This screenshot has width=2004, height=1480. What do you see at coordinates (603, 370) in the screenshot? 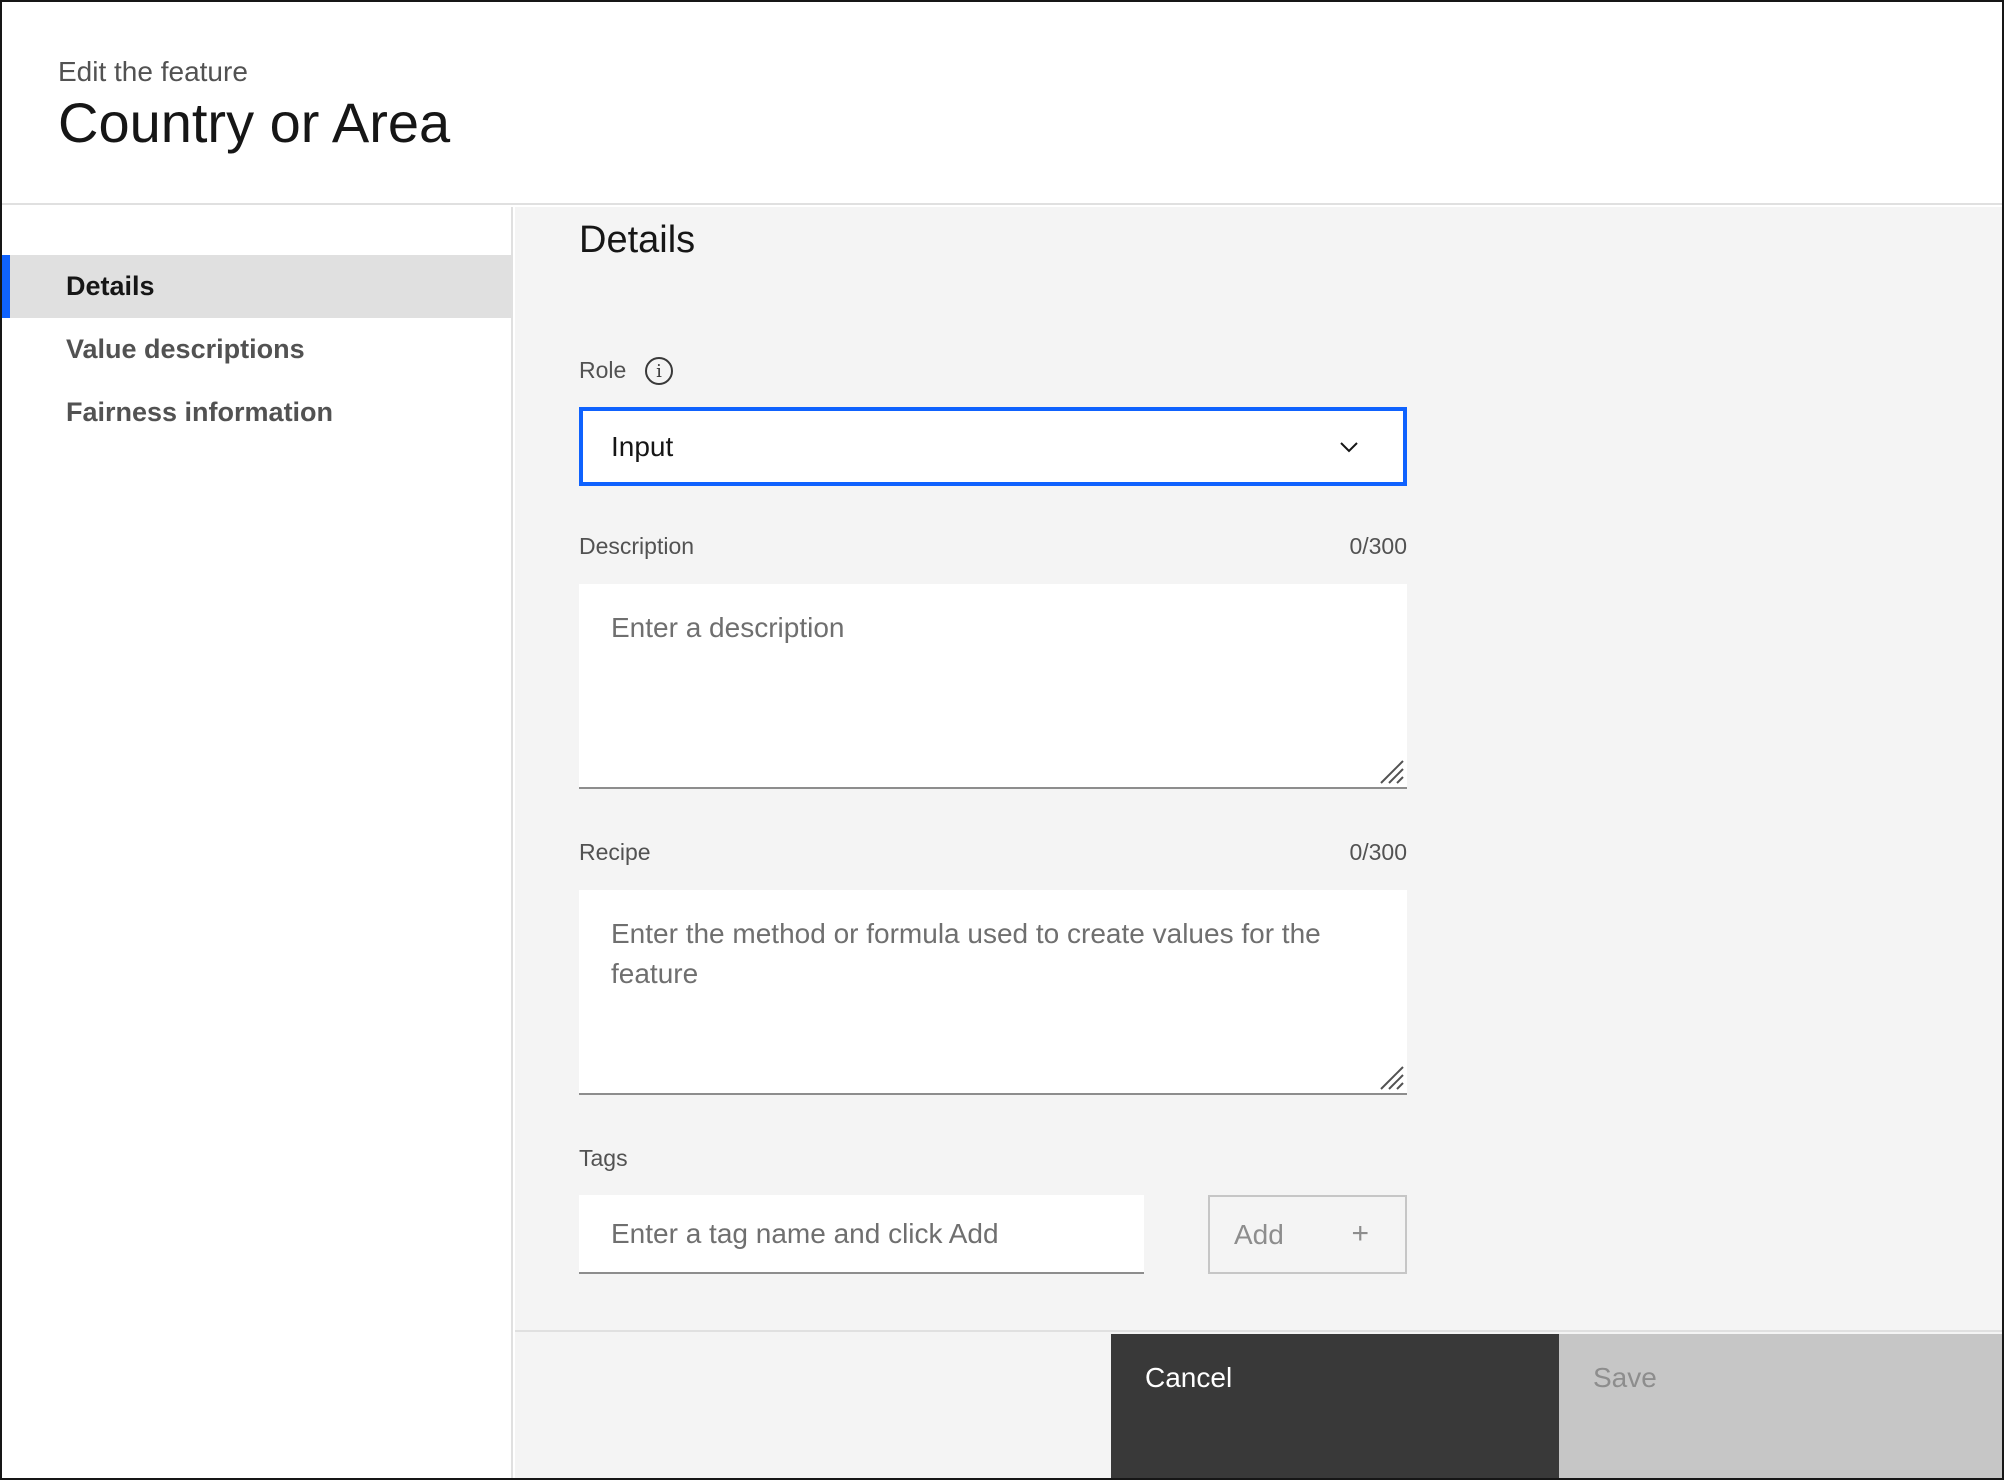
I see `role-label: Role` at bounding box center [603, 370].